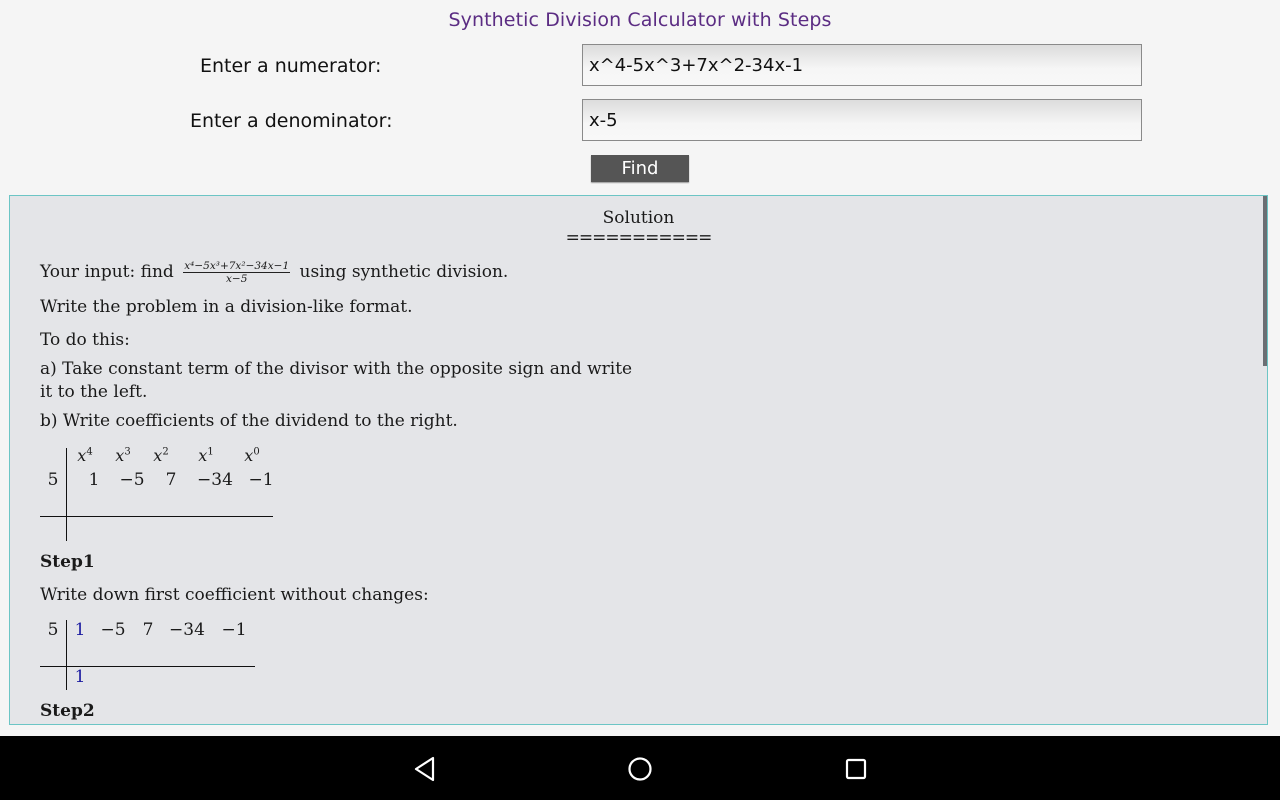 This screenshot has width=1280, height=800. What do you see at coordinates (638, 218) in the screenshot?
I see `solution-title: Solution` at bounding box center [638, 218].